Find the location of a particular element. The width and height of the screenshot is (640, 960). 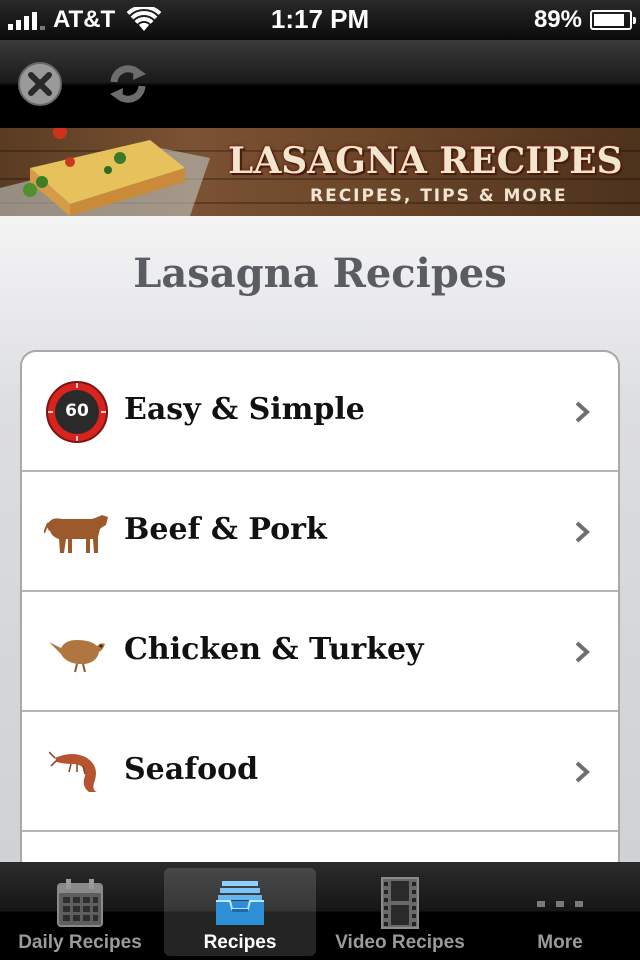

refresh-icon is located at coordinates (128, 84).